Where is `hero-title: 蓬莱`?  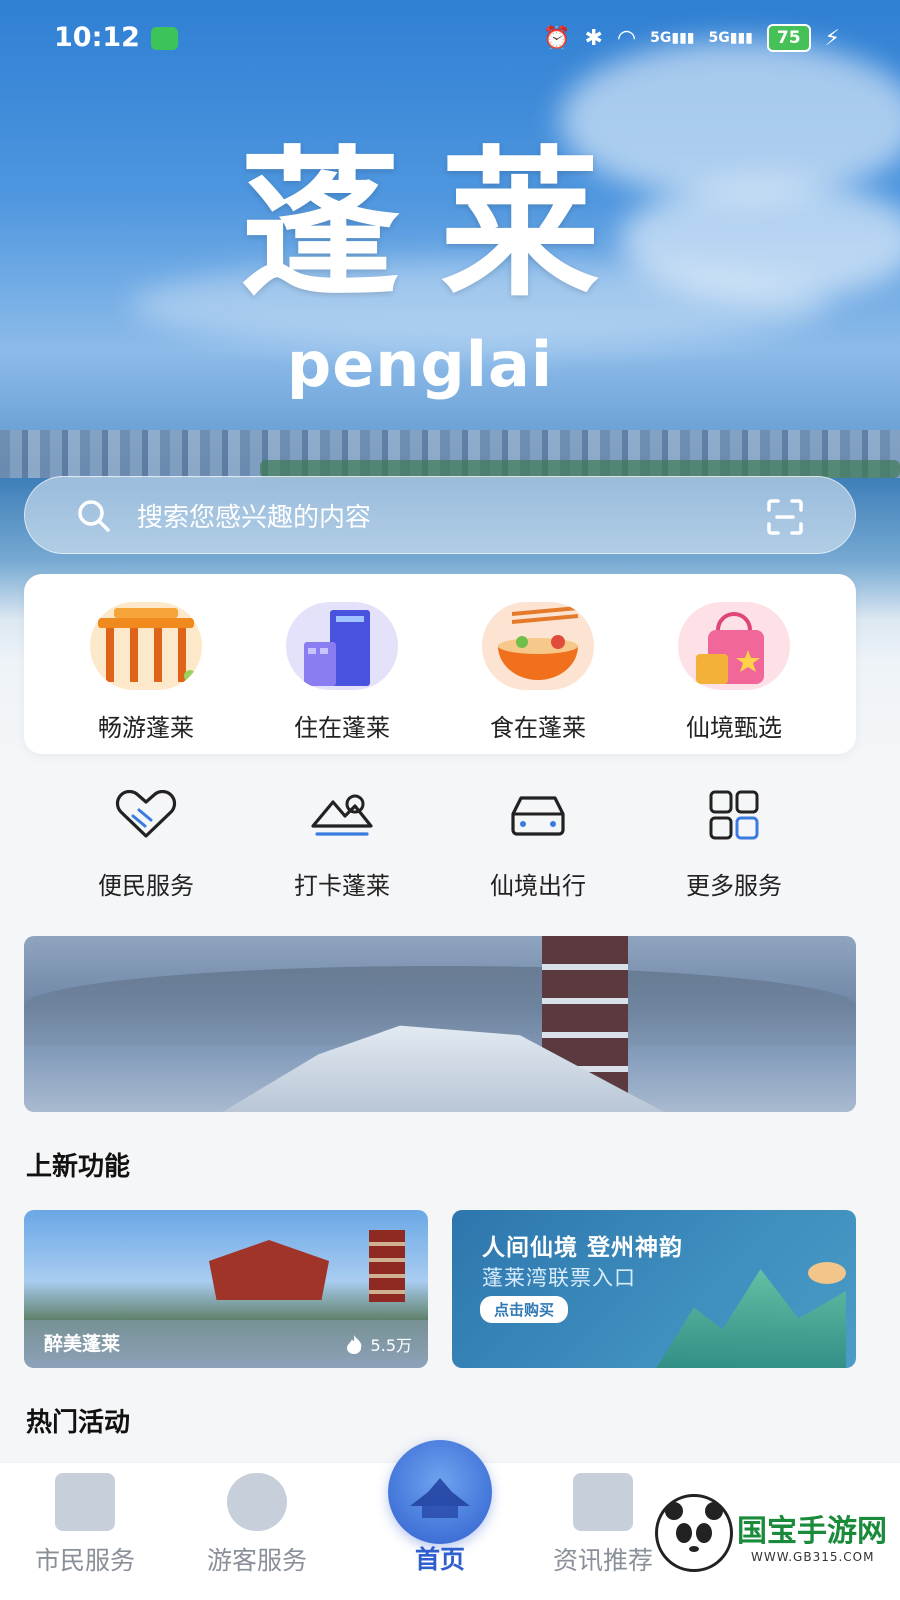
hero-title: 蓬莱 is located at coordinates (439, 224).